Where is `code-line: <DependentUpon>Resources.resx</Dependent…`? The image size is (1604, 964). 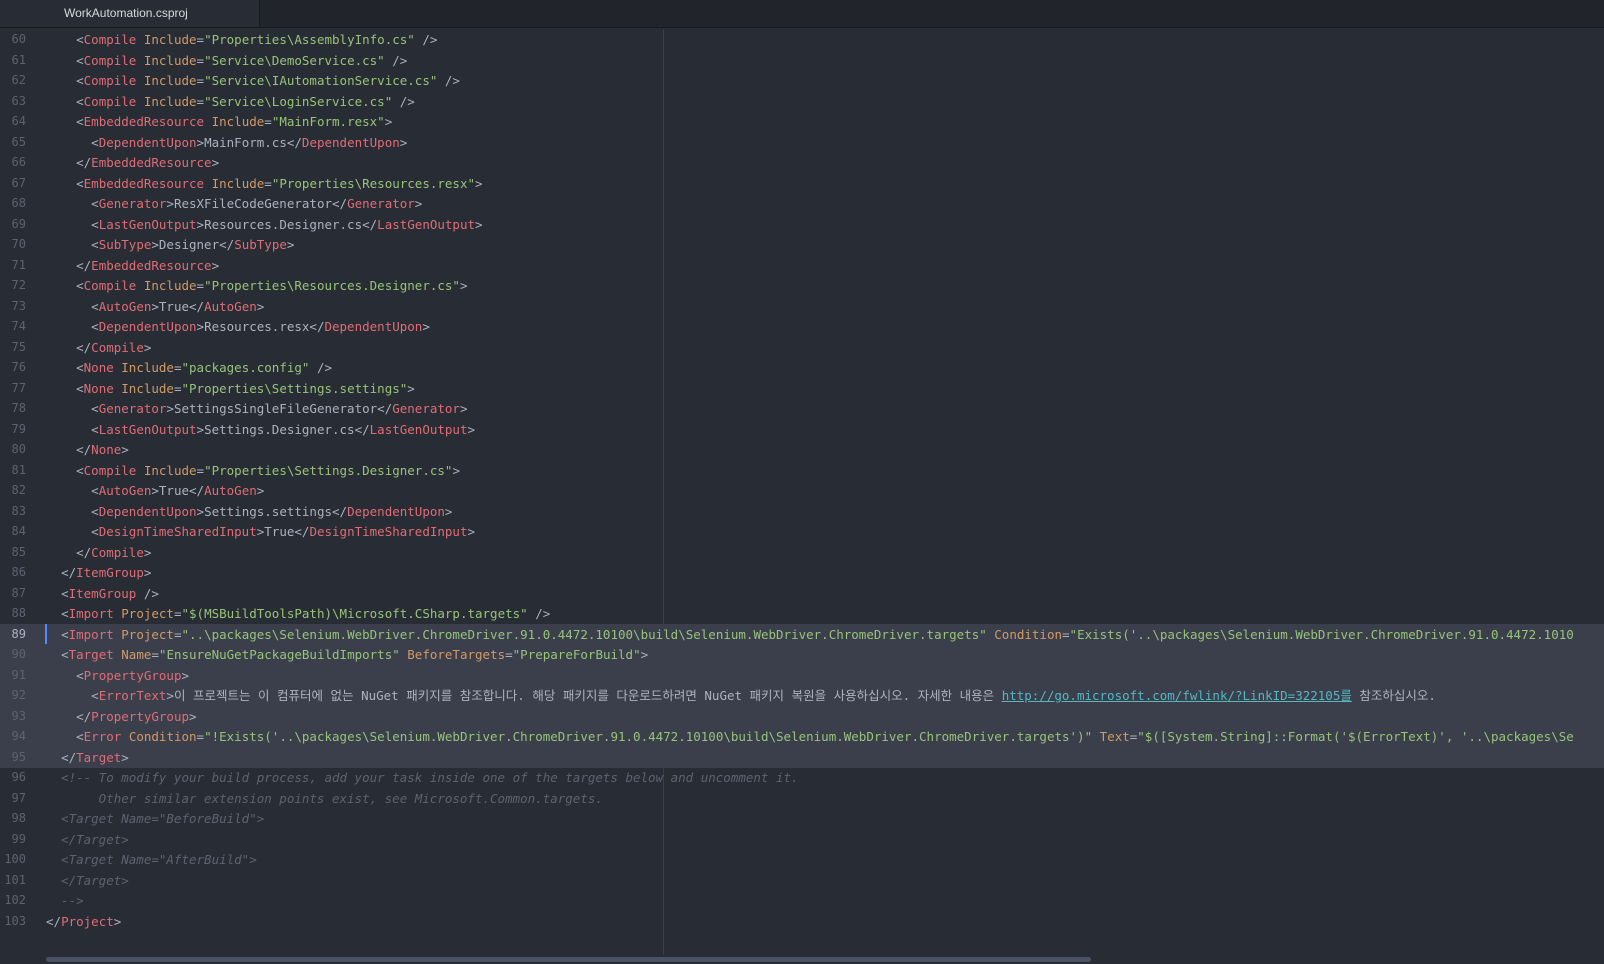
code-line: <DependentUpon>Resources.resx</Dependent… is located at coordinates (802, 326).